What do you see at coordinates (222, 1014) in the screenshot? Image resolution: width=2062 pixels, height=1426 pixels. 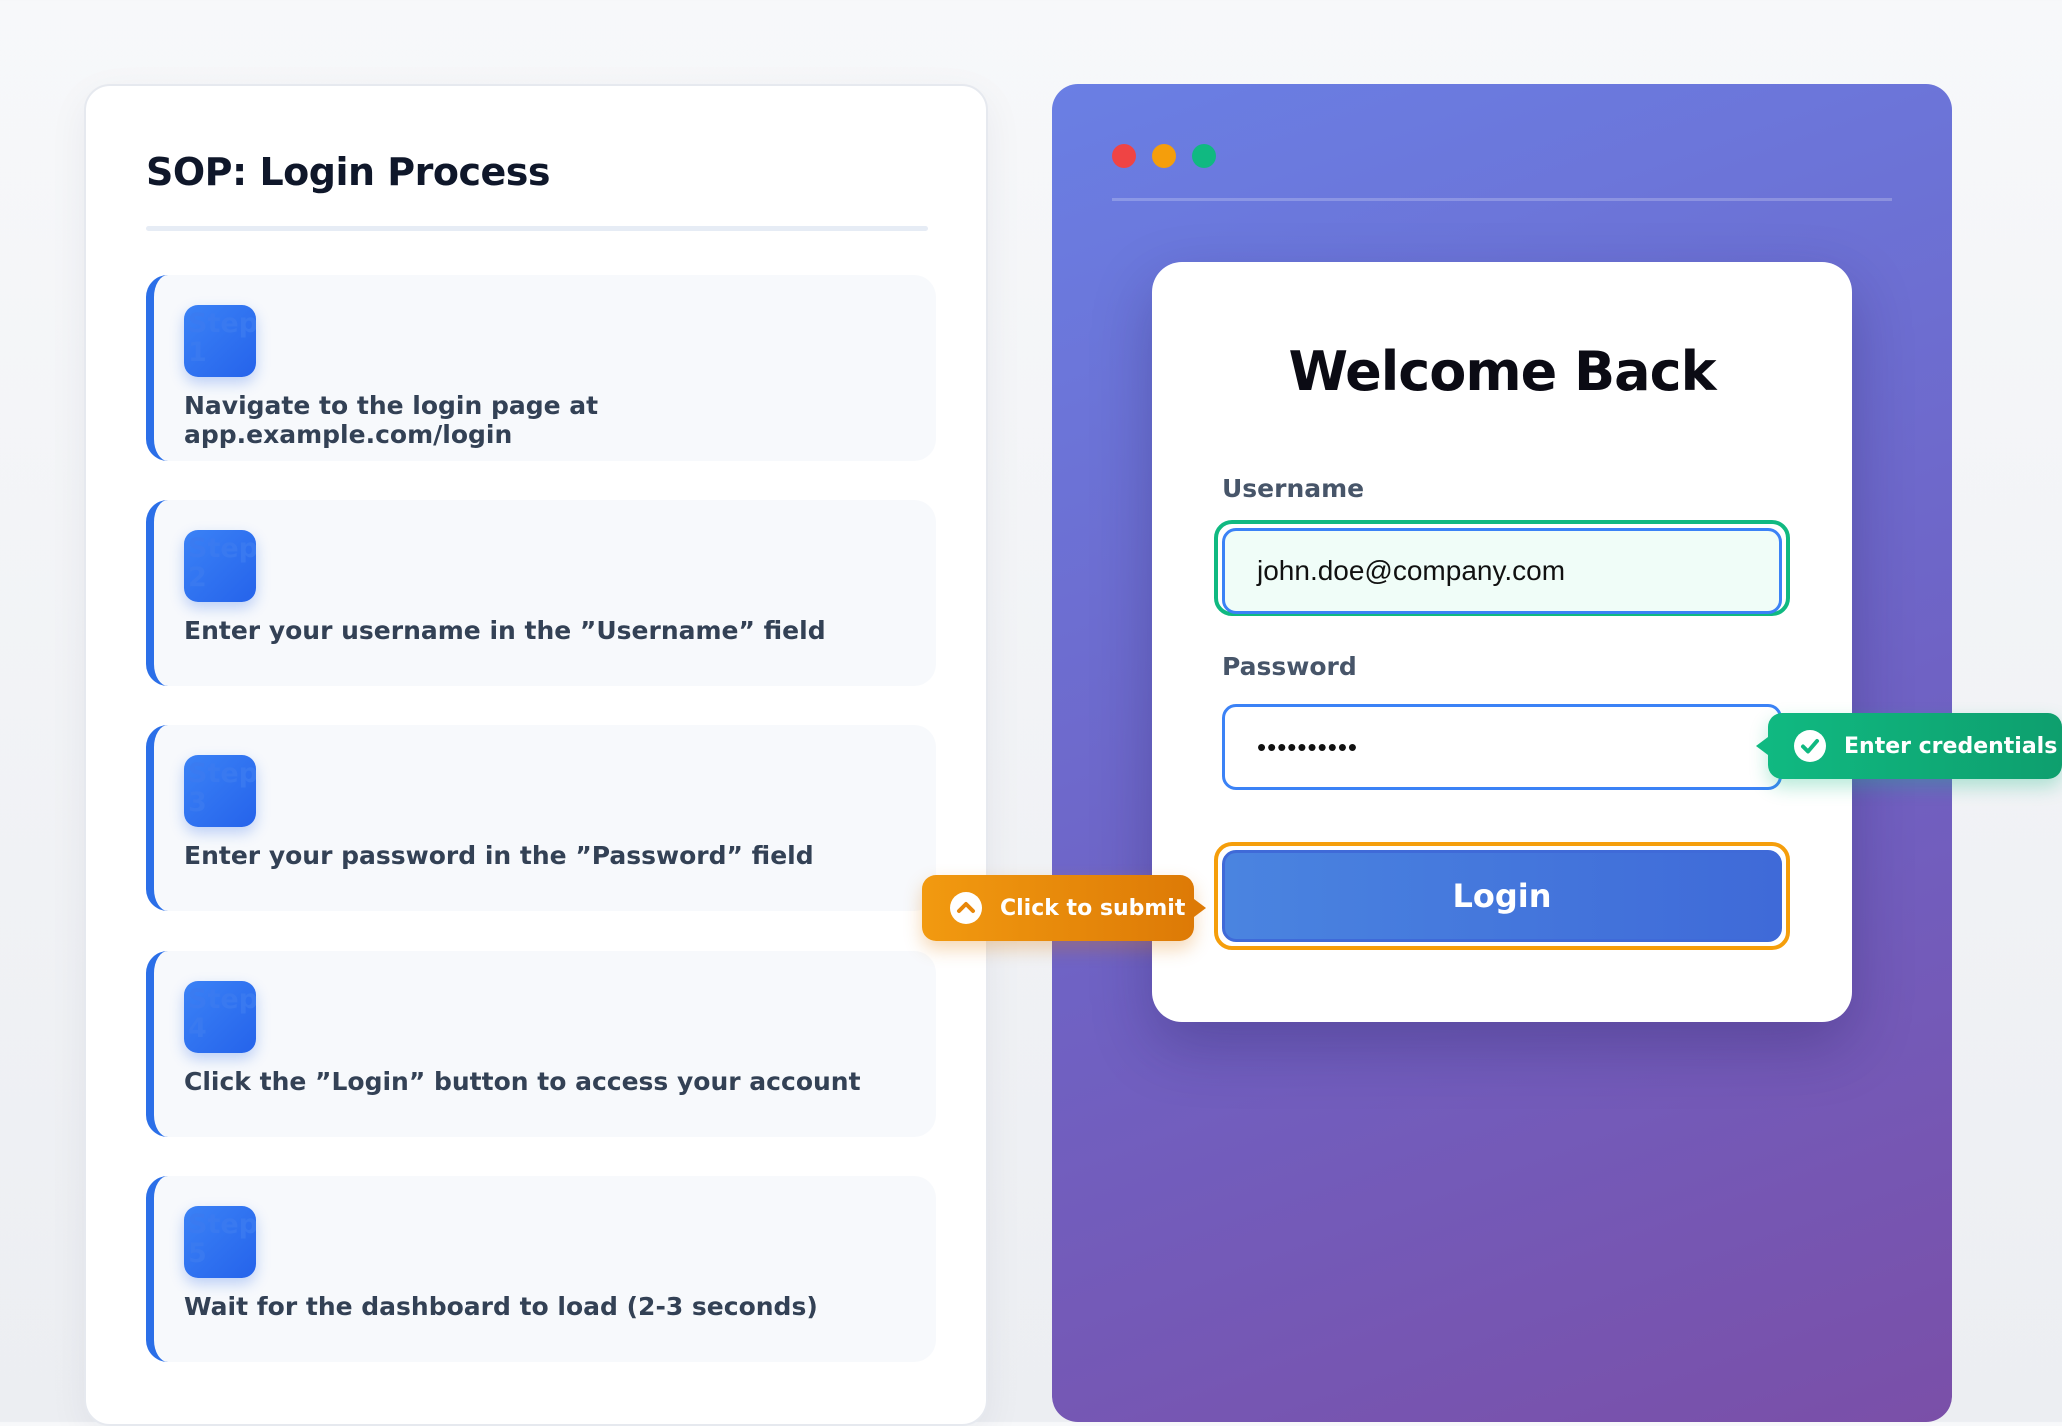 I see `step-badge-label: Step 4` at bounding box center [222, 1014].